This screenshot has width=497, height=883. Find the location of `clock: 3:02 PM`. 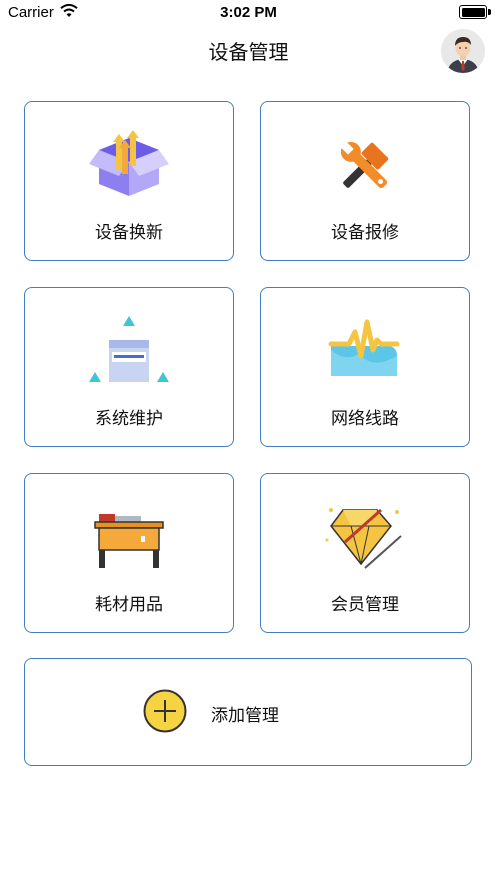

clock: 3:02 PM is located at coordinates (248, 12).